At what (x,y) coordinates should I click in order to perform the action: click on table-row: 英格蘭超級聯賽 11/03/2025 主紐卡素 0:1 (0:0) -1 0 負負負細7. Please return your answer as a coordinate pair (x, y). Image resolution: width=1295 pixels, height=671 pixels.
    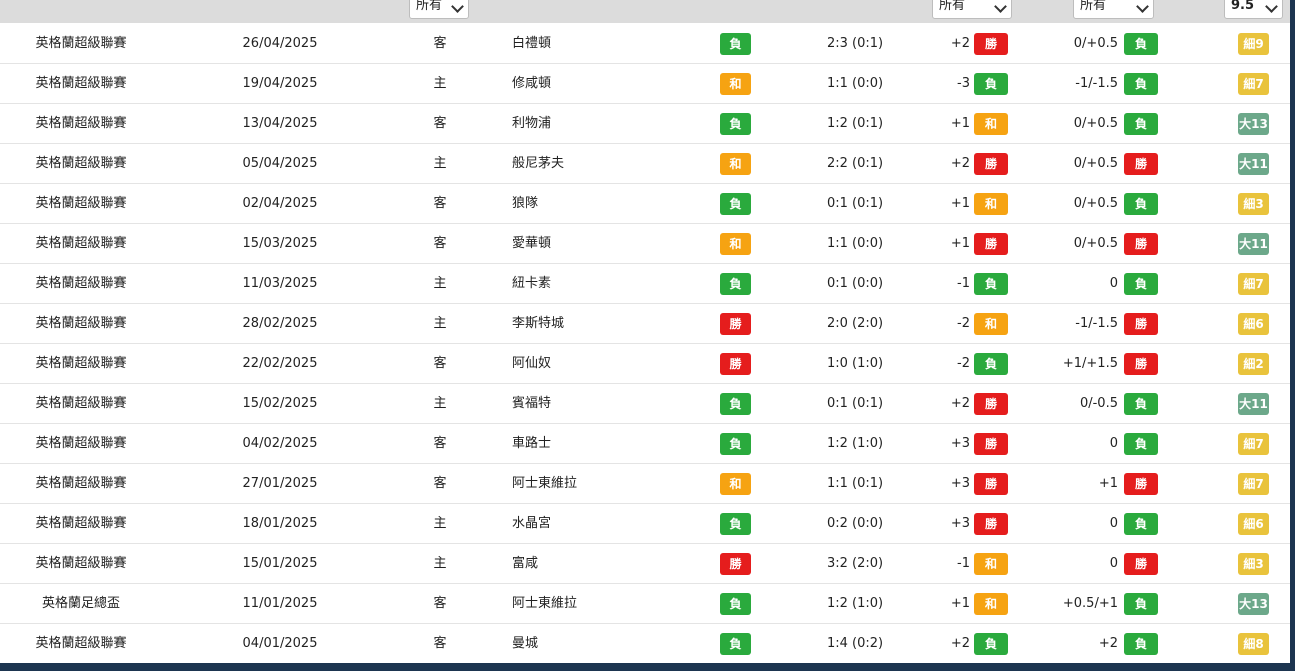
    Looking at the image, I should click on (645, 284).